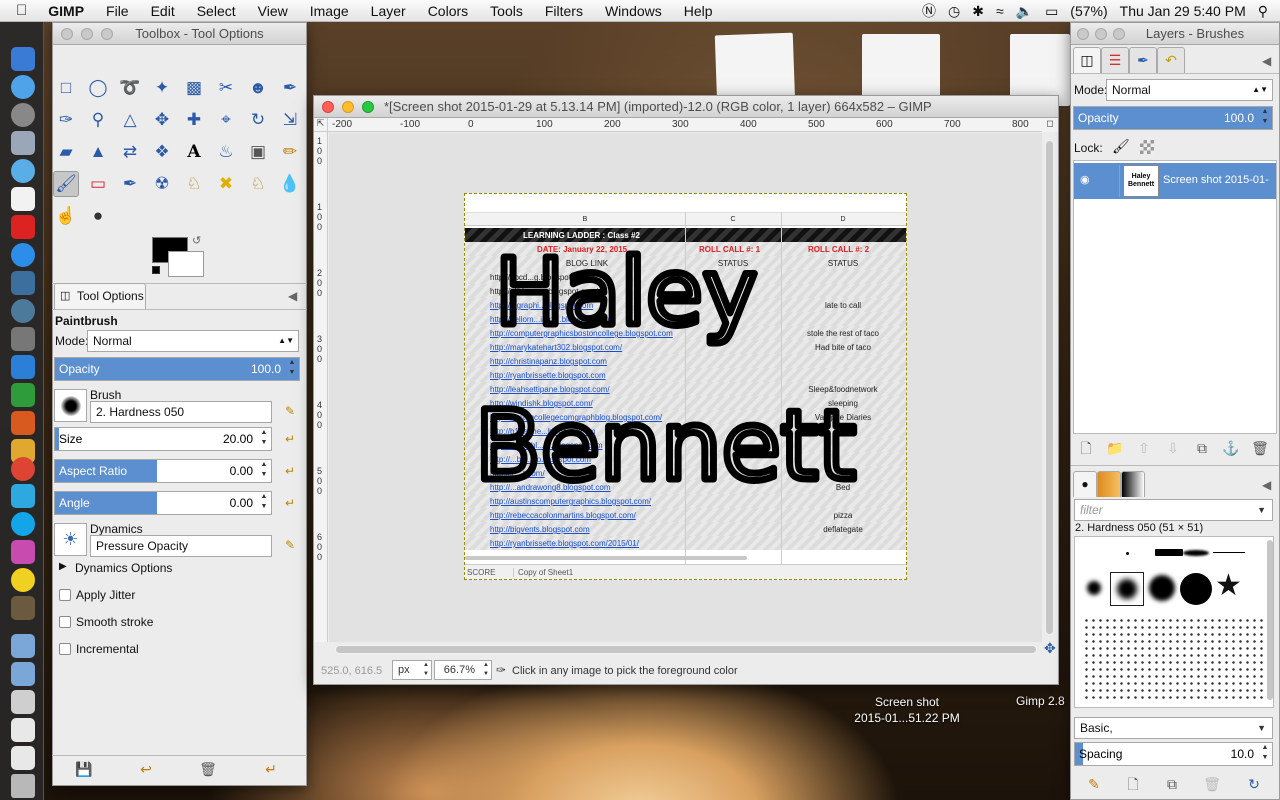 The height and width of the screenshot is (800, 1280). What do you see at coordinates (66, 11) in the screenshot?
I see `app-menu: GIMP` at bounding box center [66, 11].